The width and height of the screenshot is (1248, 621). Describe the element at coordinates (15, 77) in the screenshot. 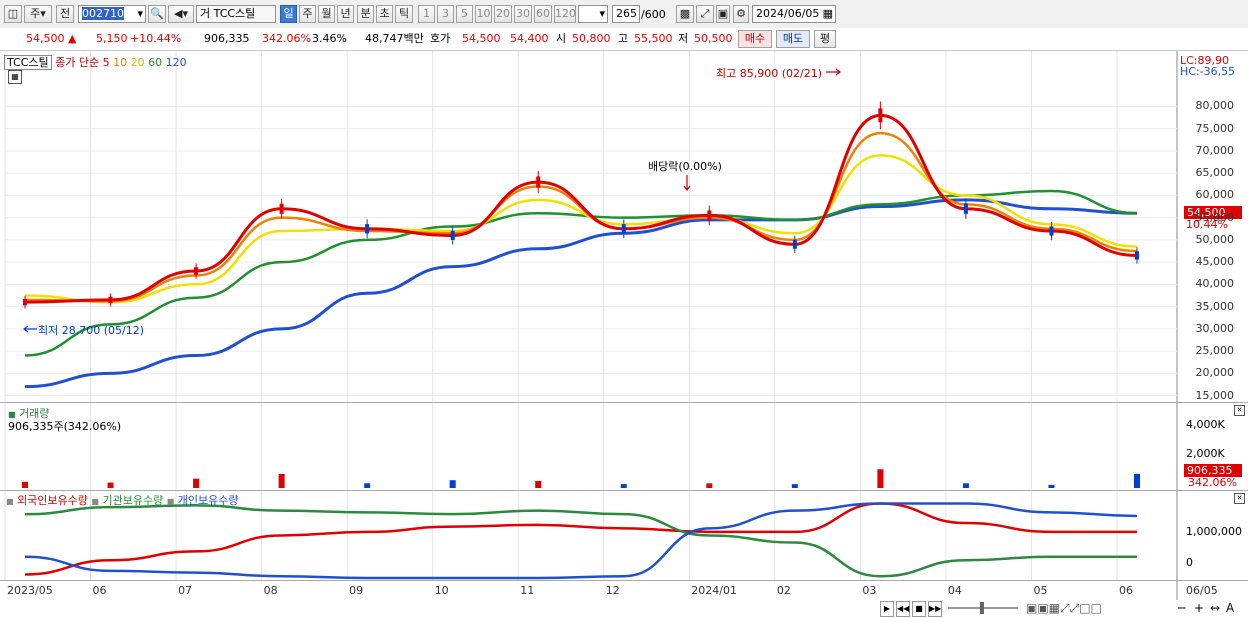

I see `grid-icon: ▦` at that location.